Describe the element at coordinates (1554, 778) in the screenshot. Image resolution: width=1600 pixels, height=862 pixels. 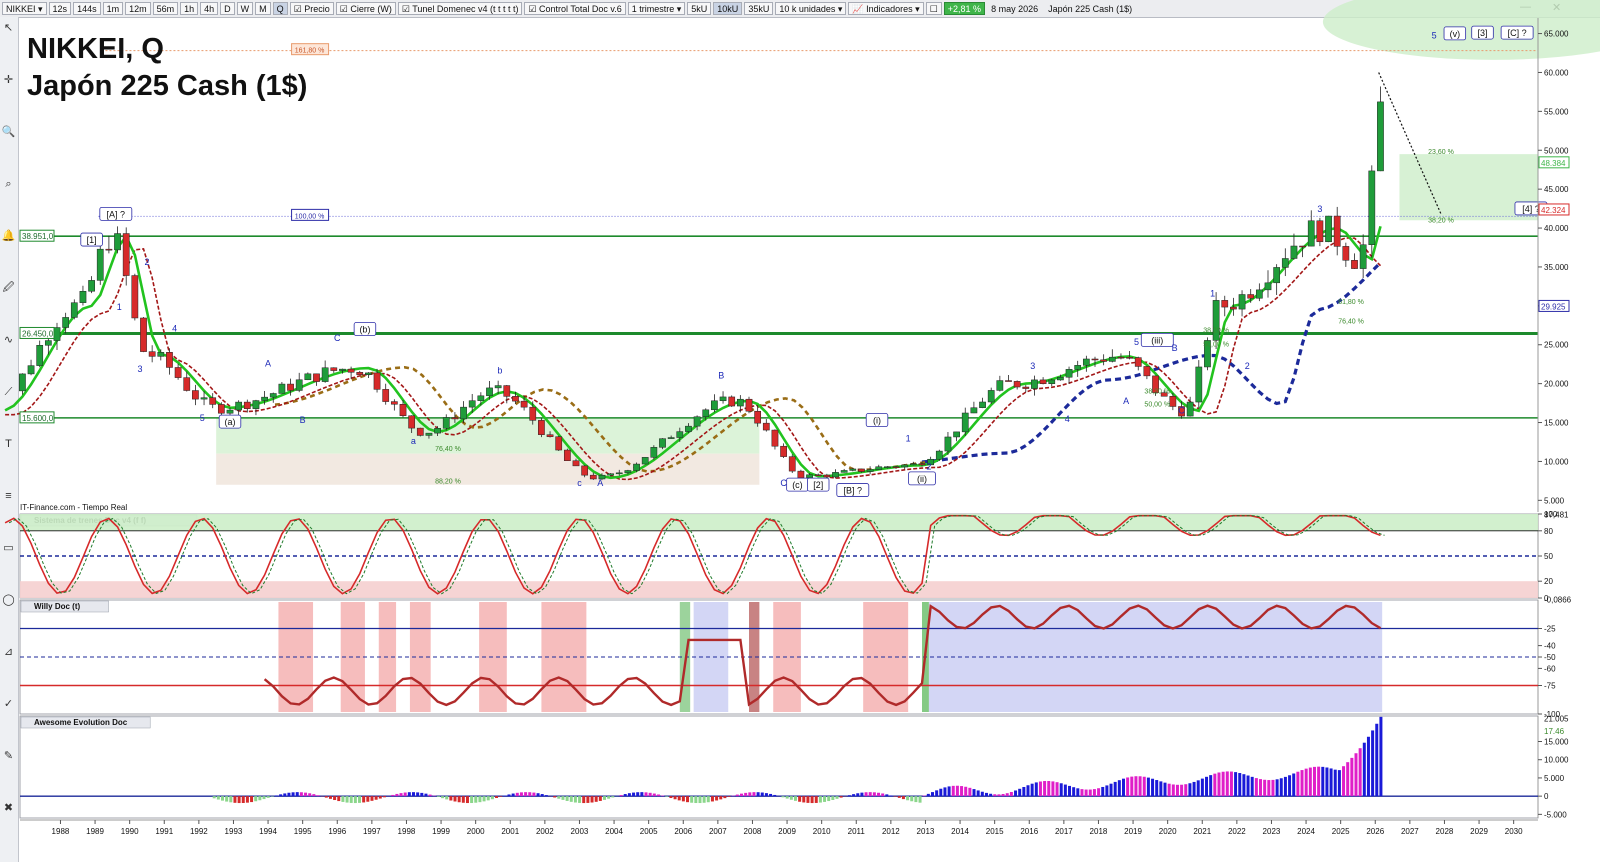
I see `pane-axis-tick-label: 5.000` at that location.